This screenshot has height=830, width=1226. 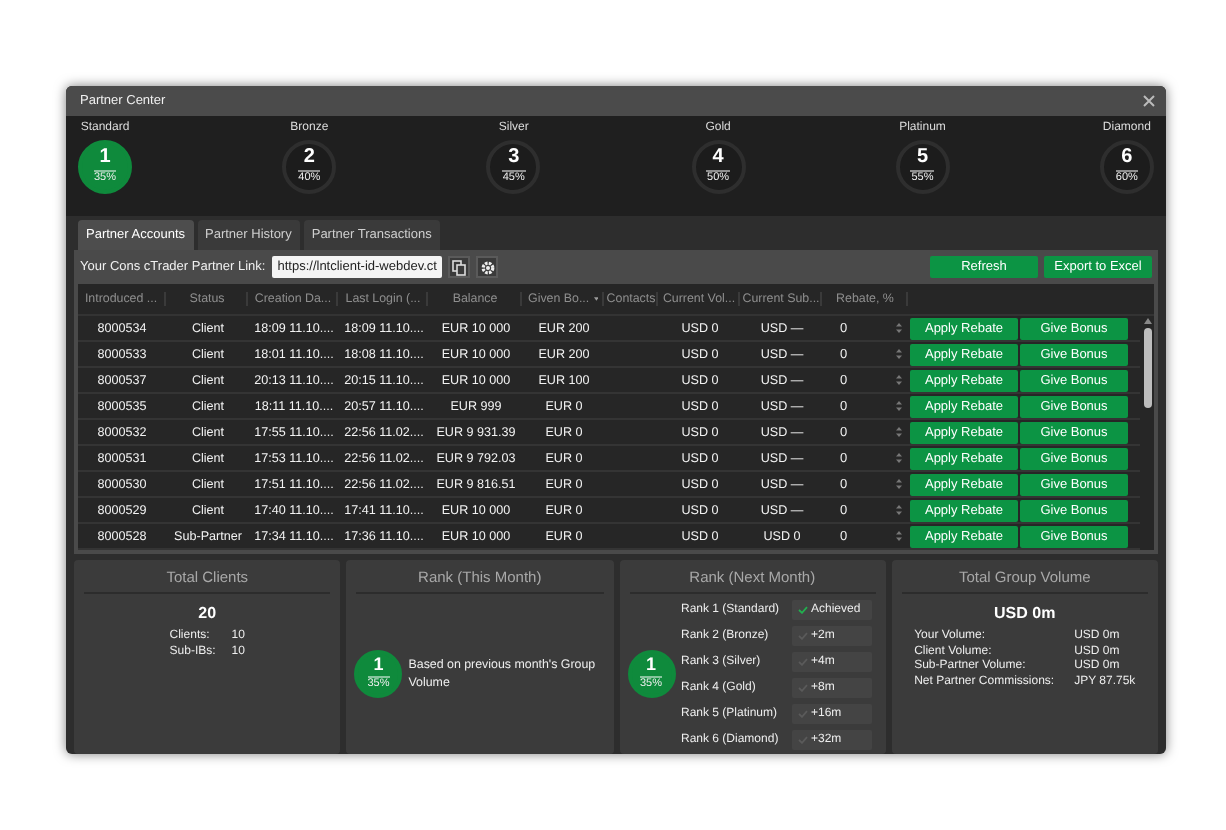 I want to click on rank-number: 6, so click(x=1127, y=160).